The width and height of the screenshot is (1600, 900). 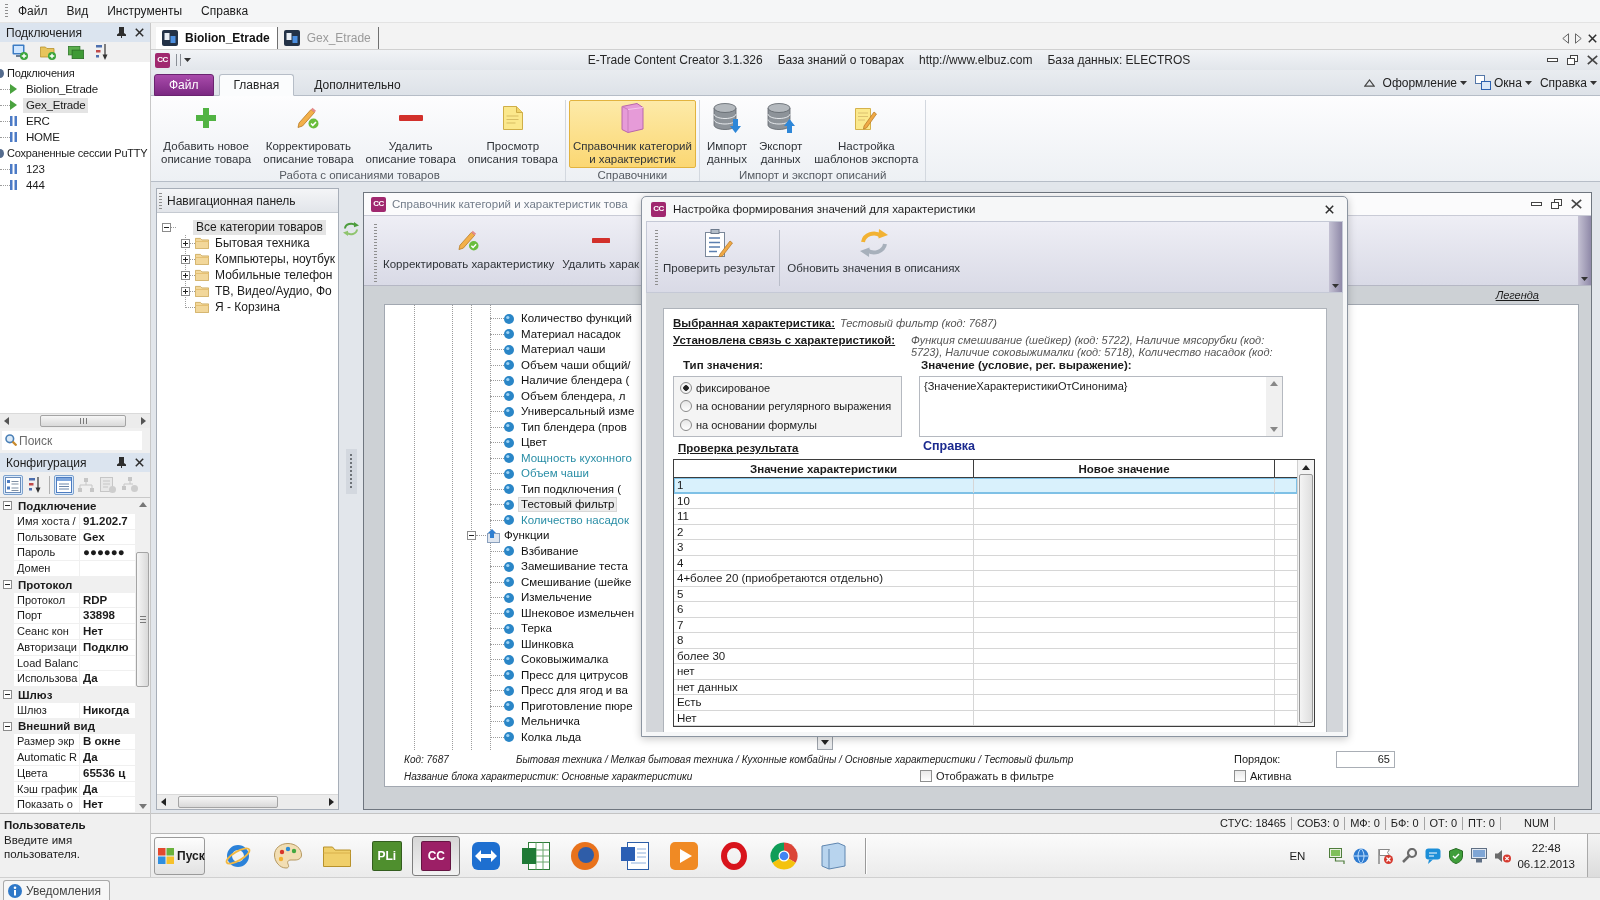 What do you see at coordinates (576, 319) in the screenshot?
I see `tree-item: Количество функций` at bounding box center [576, 319].